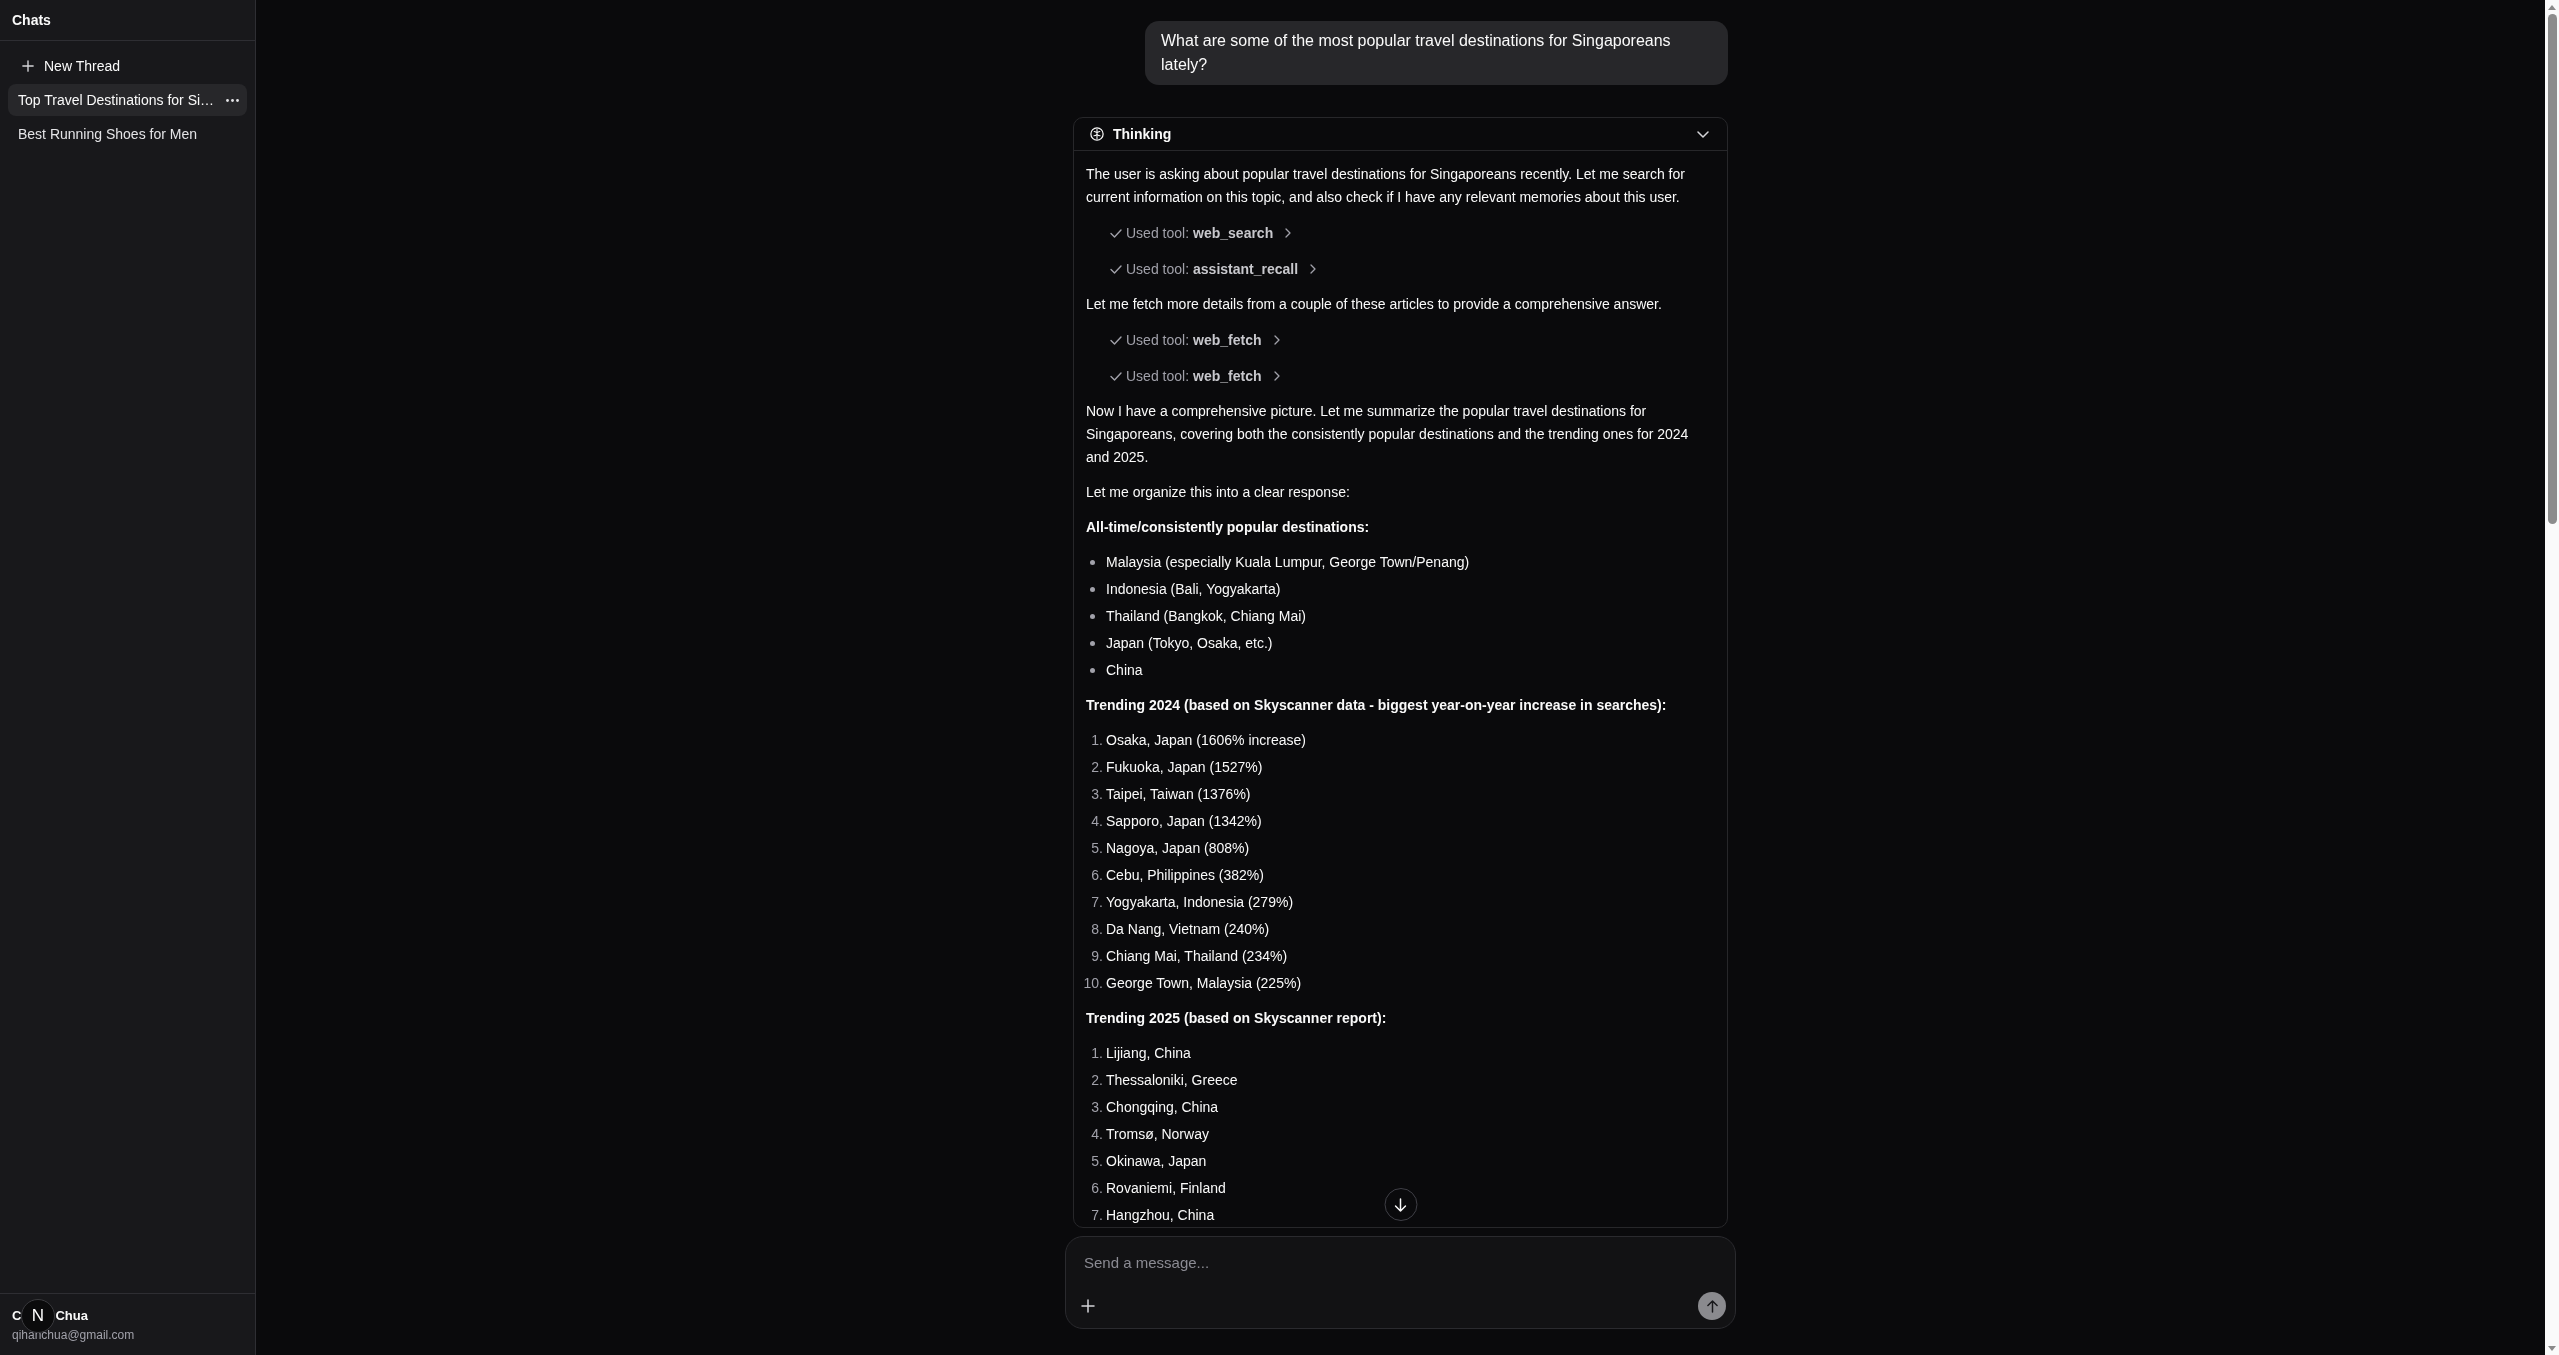  What do you see at coordinates (1228, 527) in the screenshot?
I see `section-heading: All-time/consistently popular destinations:` at bounding box center [1228, 527].